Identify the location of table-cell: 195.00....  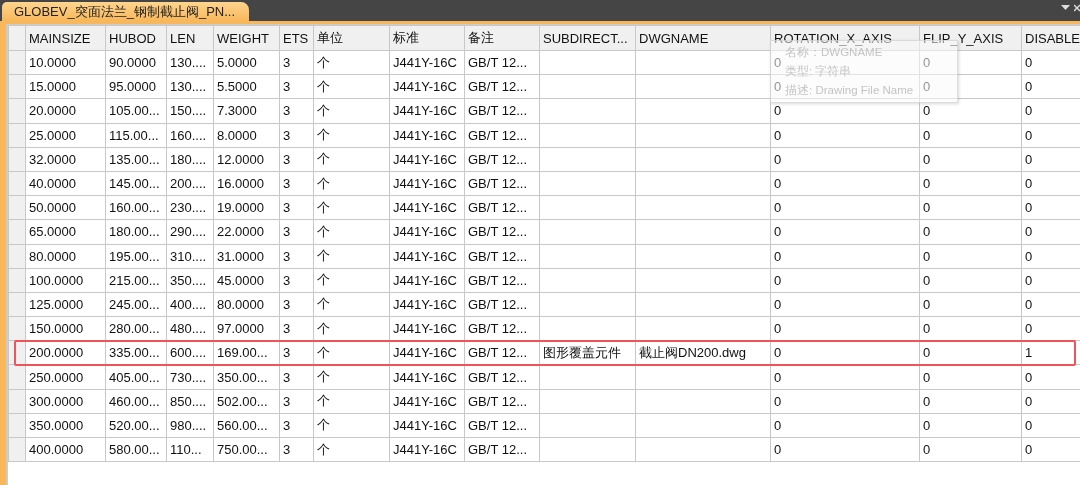
(134, 256).